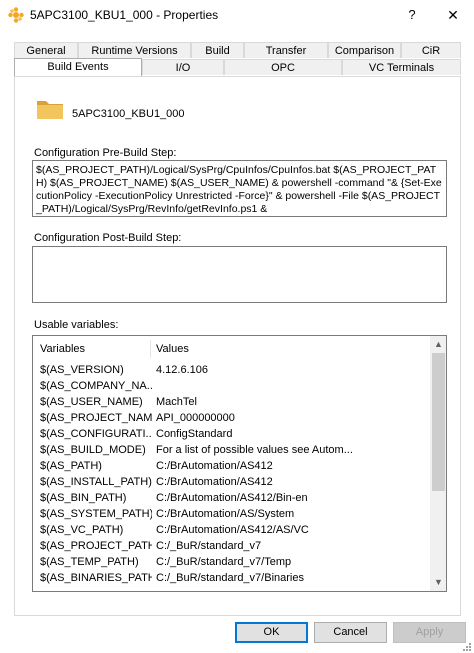  I want to click on tab-runtime-versions: Runtime Versions, so click(134, 50).